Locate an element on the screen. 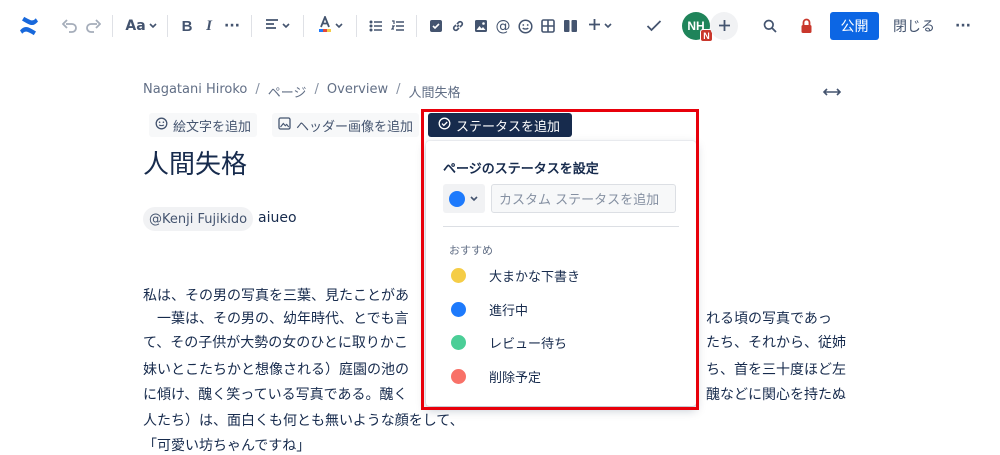  text-color-dropdown is located at coordinates (330, 26).